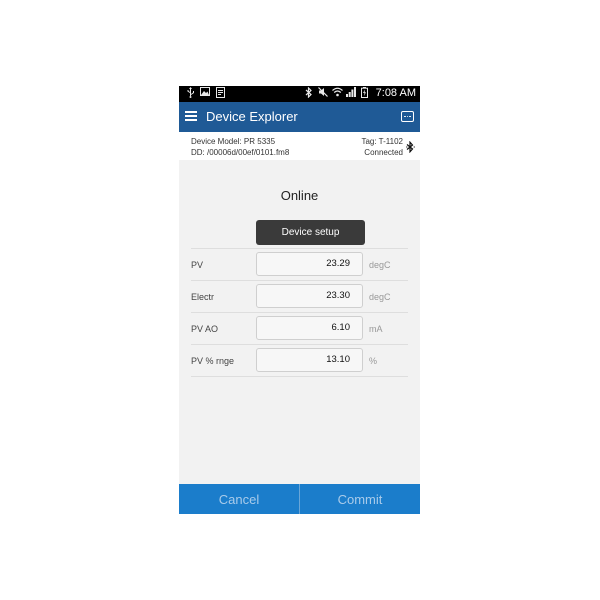 The height and width of the screenshot is (600, 600). I want to click on parameter-label: PV % rnge, so click(213, 361).